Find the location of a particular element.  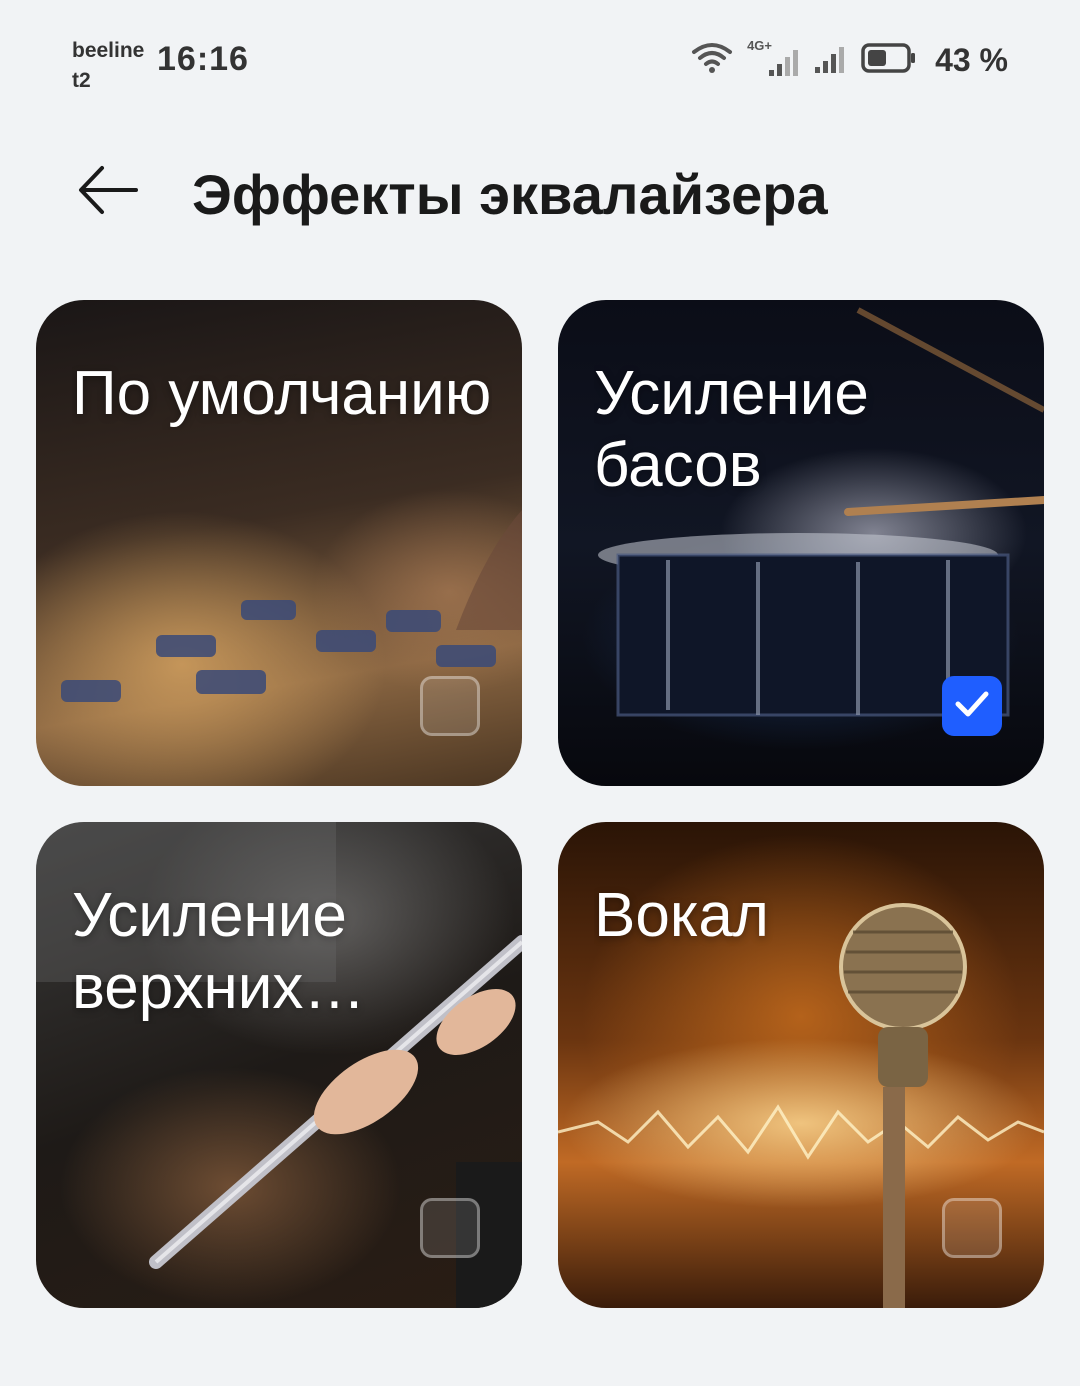

checkmark-icon is located at coordinates (972, 706).